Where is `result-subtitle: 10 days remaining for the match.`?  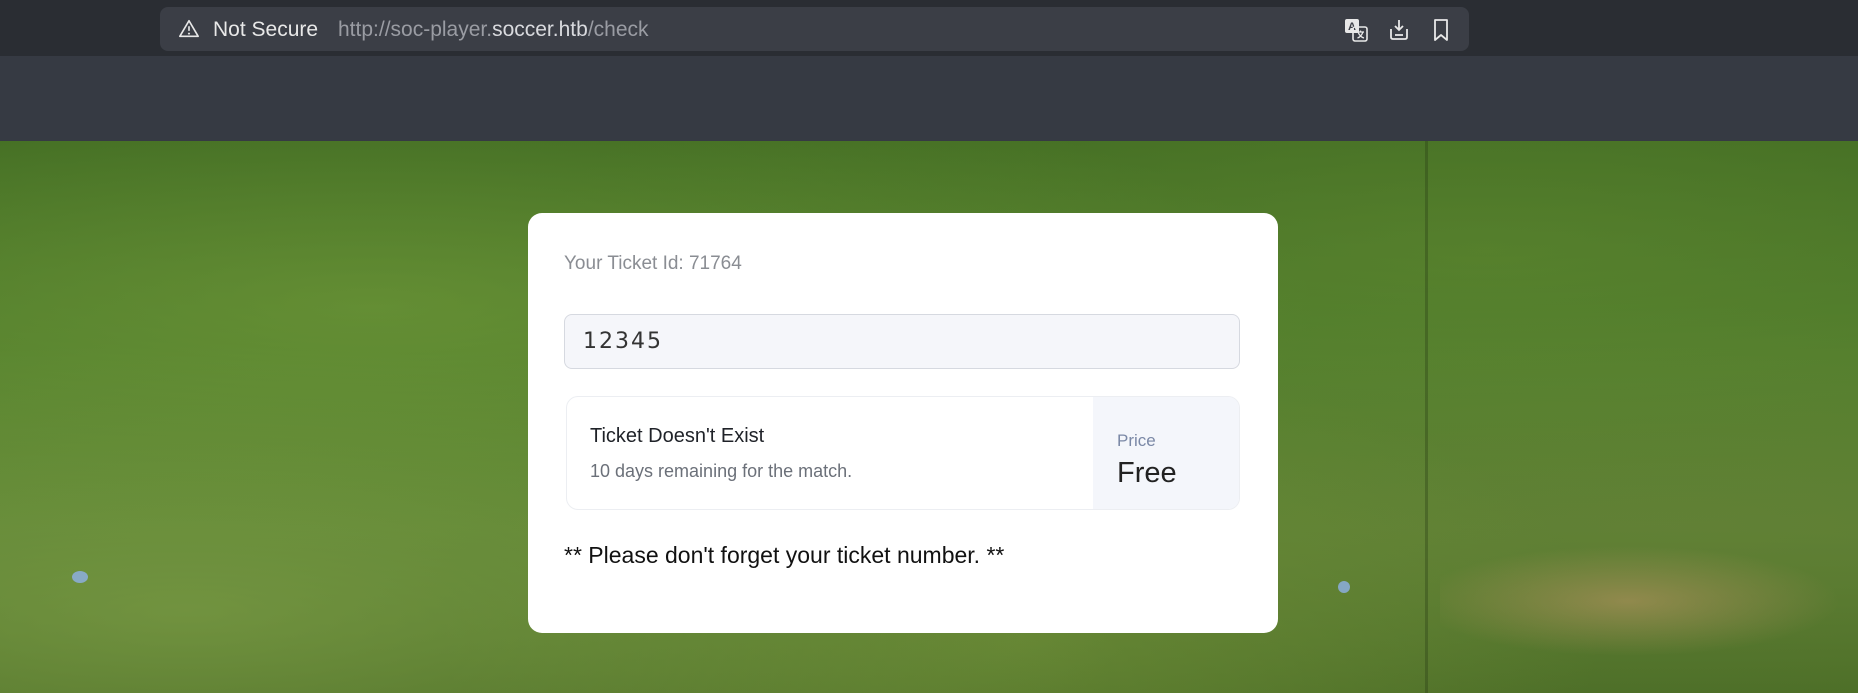
result-subtitle: 10 days remaining for the match. is located at coordinates (721, 471).